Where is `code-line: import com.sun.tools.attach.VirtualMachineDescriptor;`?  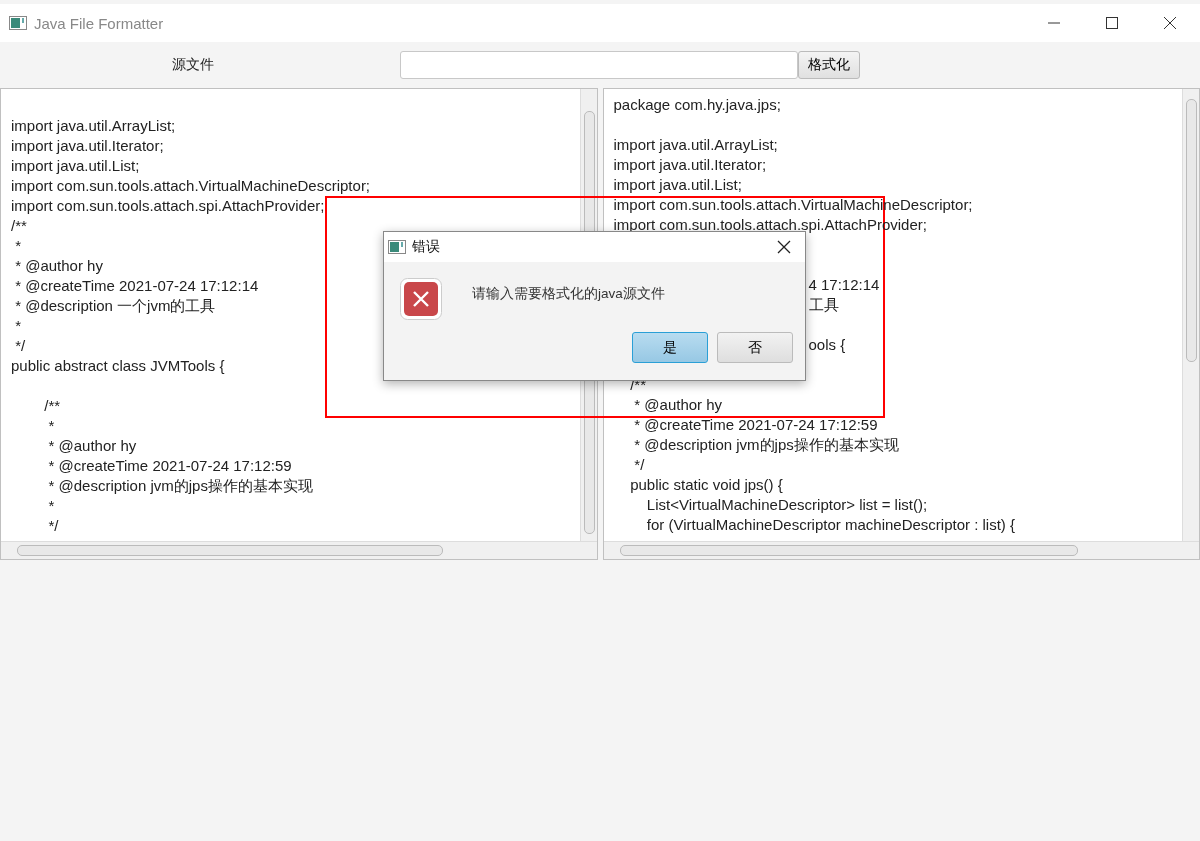 code-line: import com.sun.tools.attach.VirtualMachineDescriptor; is located at coordinates (191, 186).